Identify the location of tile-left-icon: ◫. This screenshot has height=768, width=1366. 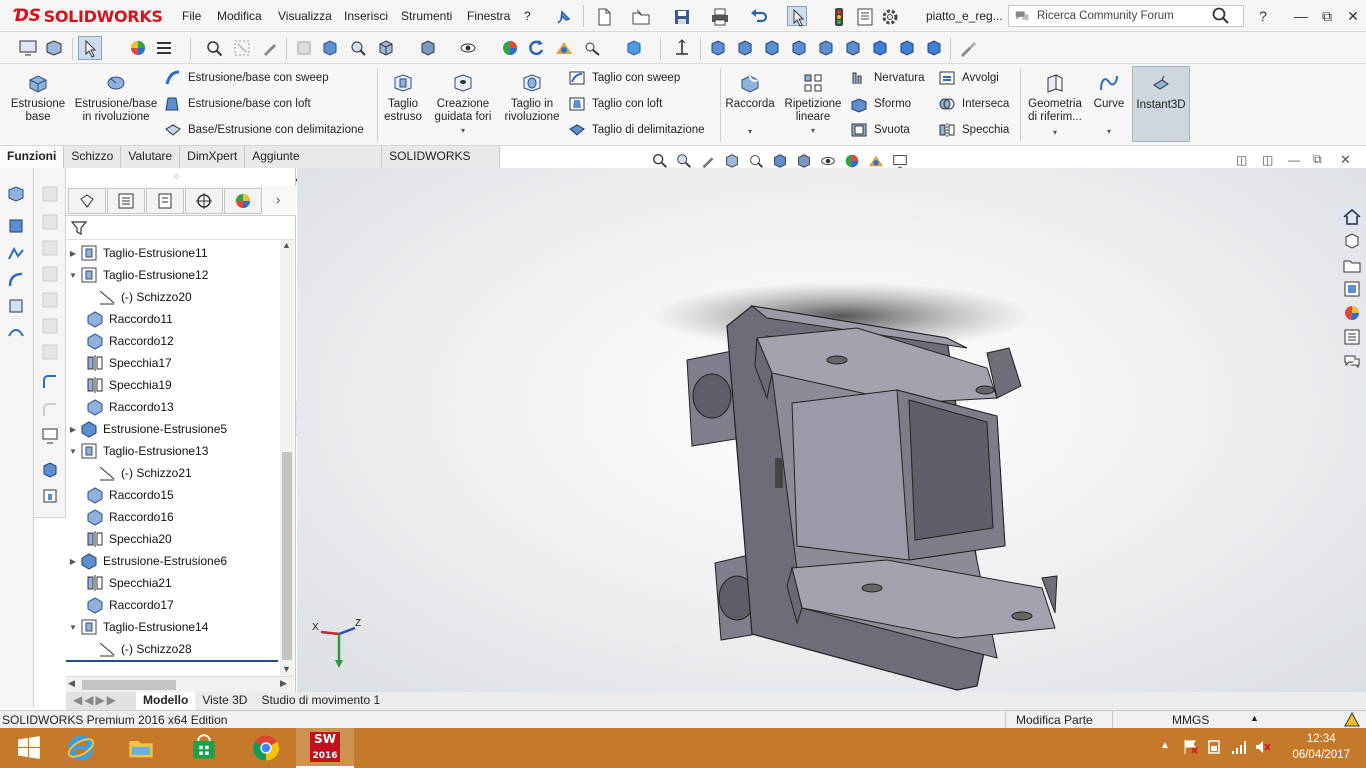
(1242, 160).